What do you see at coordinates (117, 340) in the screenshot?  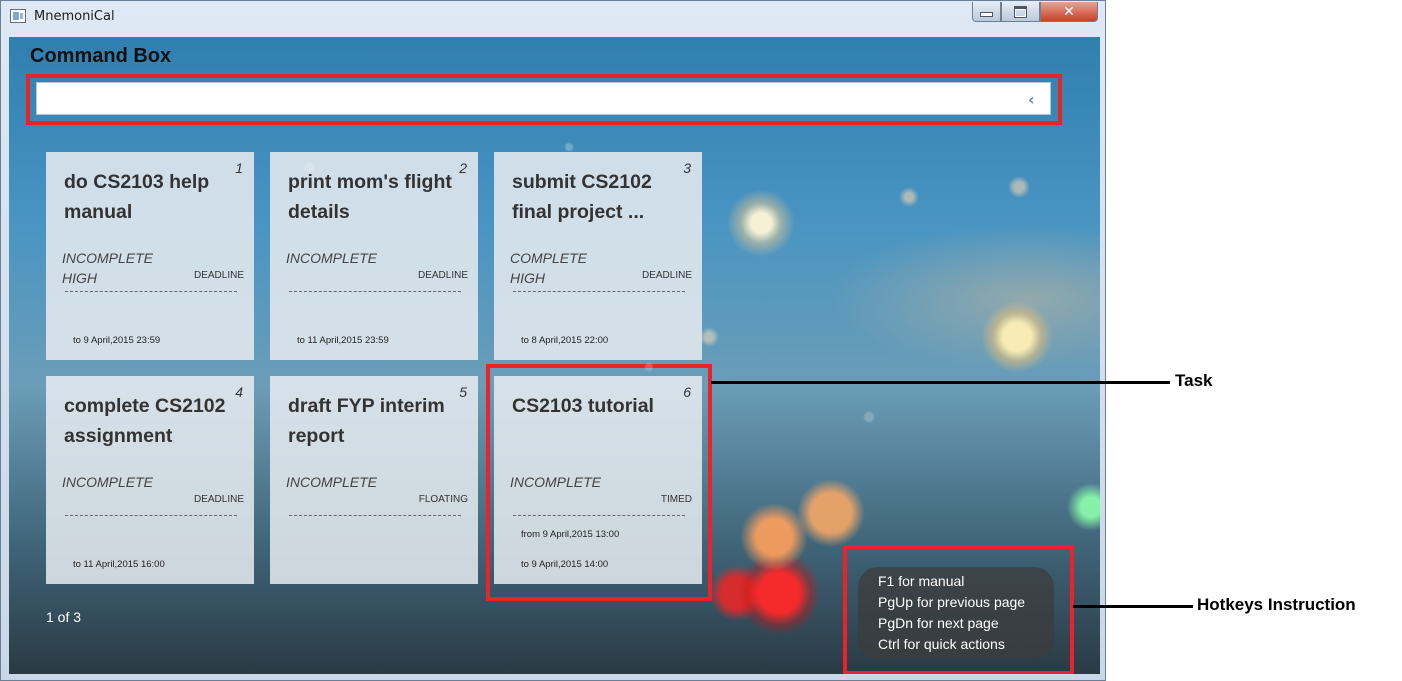 I see `task-end-time: to 9 April,2015 23:59` at bounding box center [117, 340].